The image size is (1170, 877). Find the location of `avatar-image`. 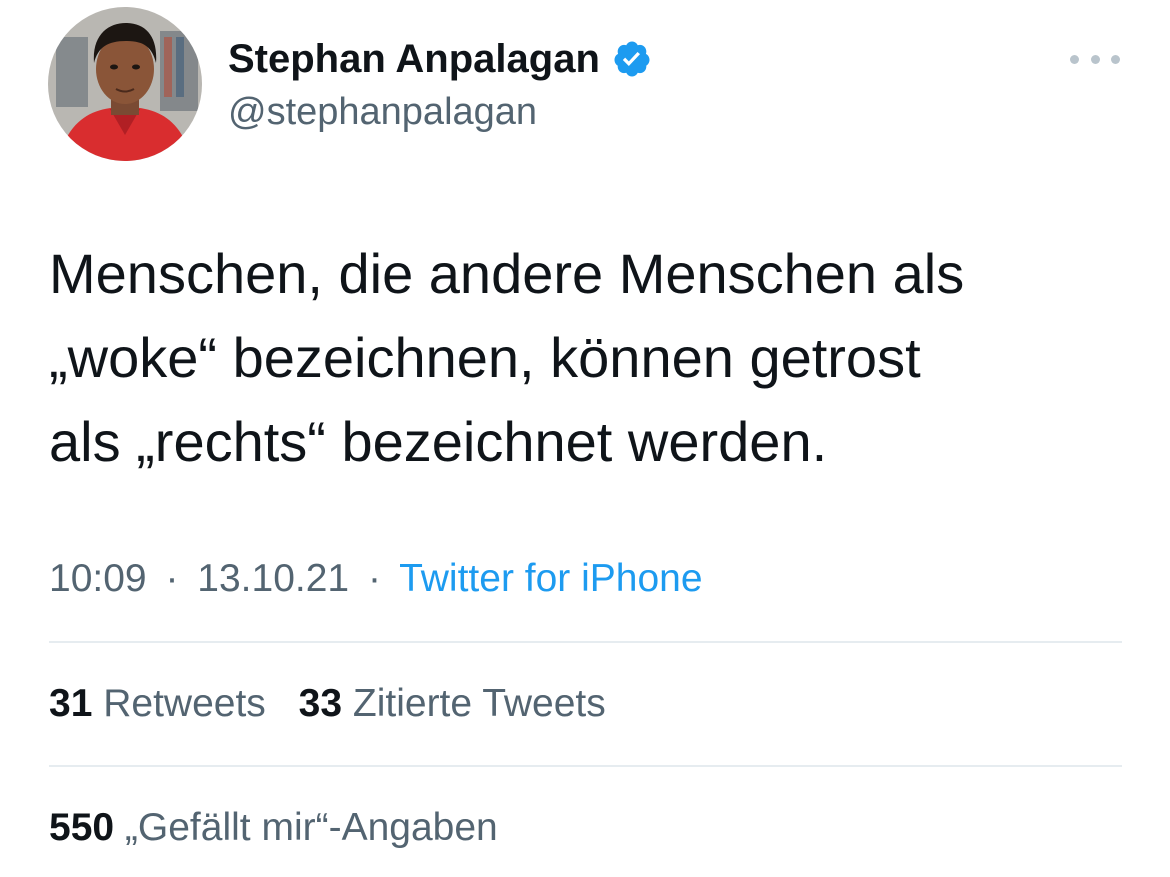

avatar-image is located at coordinates (125, 84).